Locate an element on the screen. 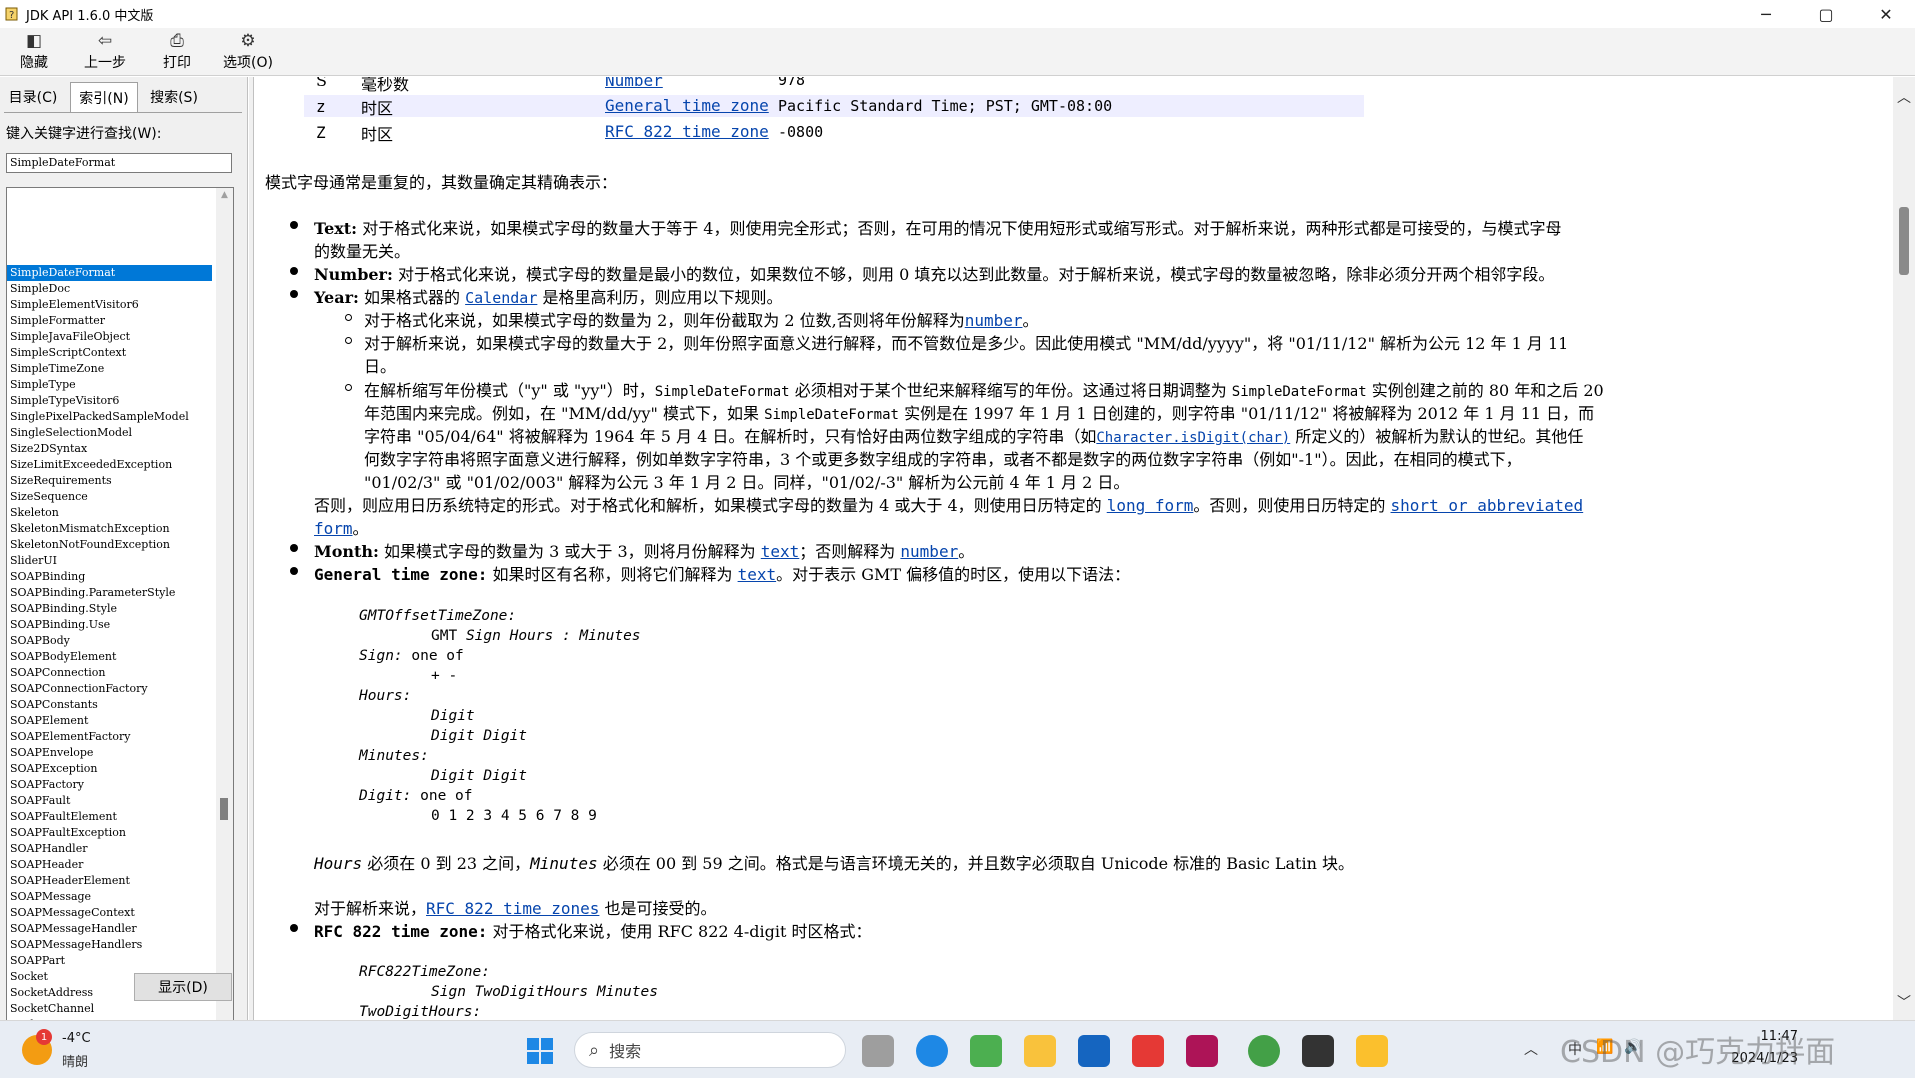 The image size is (1915, 1078). index-list-item: SOAPHeader is located at coordinates (109, 865).